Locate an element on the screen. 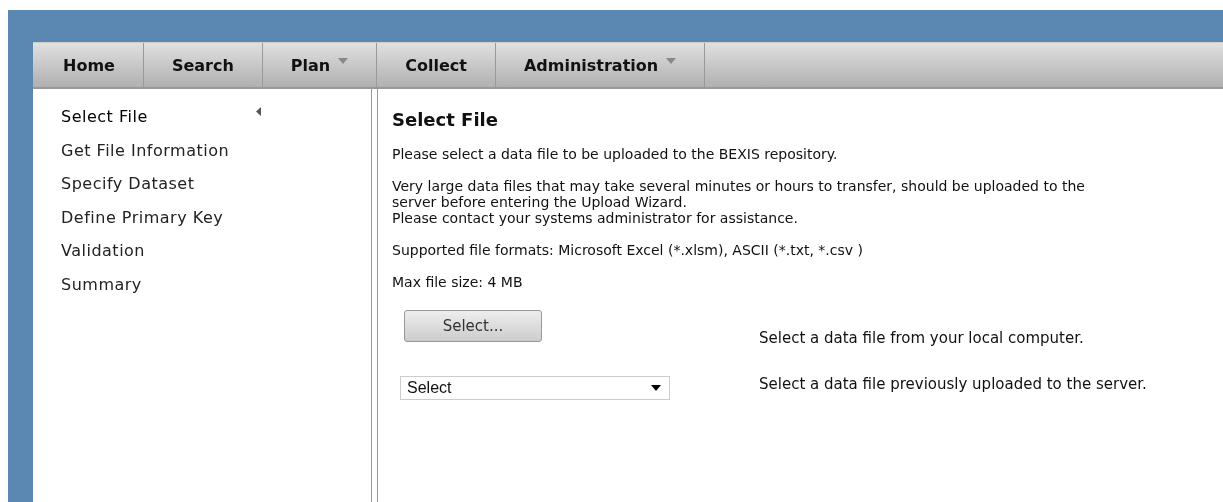  server-file-dropdown: Select is located at coordinates (535, 388).